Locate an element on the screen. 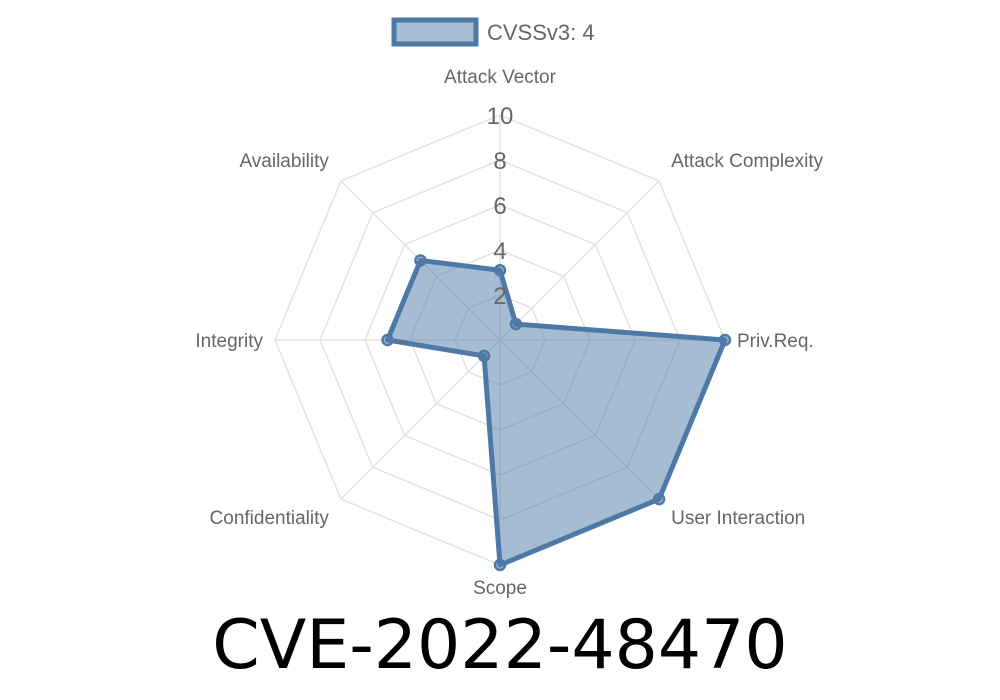 Image resolution: width=1000 pixels, height=700 pixels. legend: CVSSv3: 4 is located at coordinates (493, 32).